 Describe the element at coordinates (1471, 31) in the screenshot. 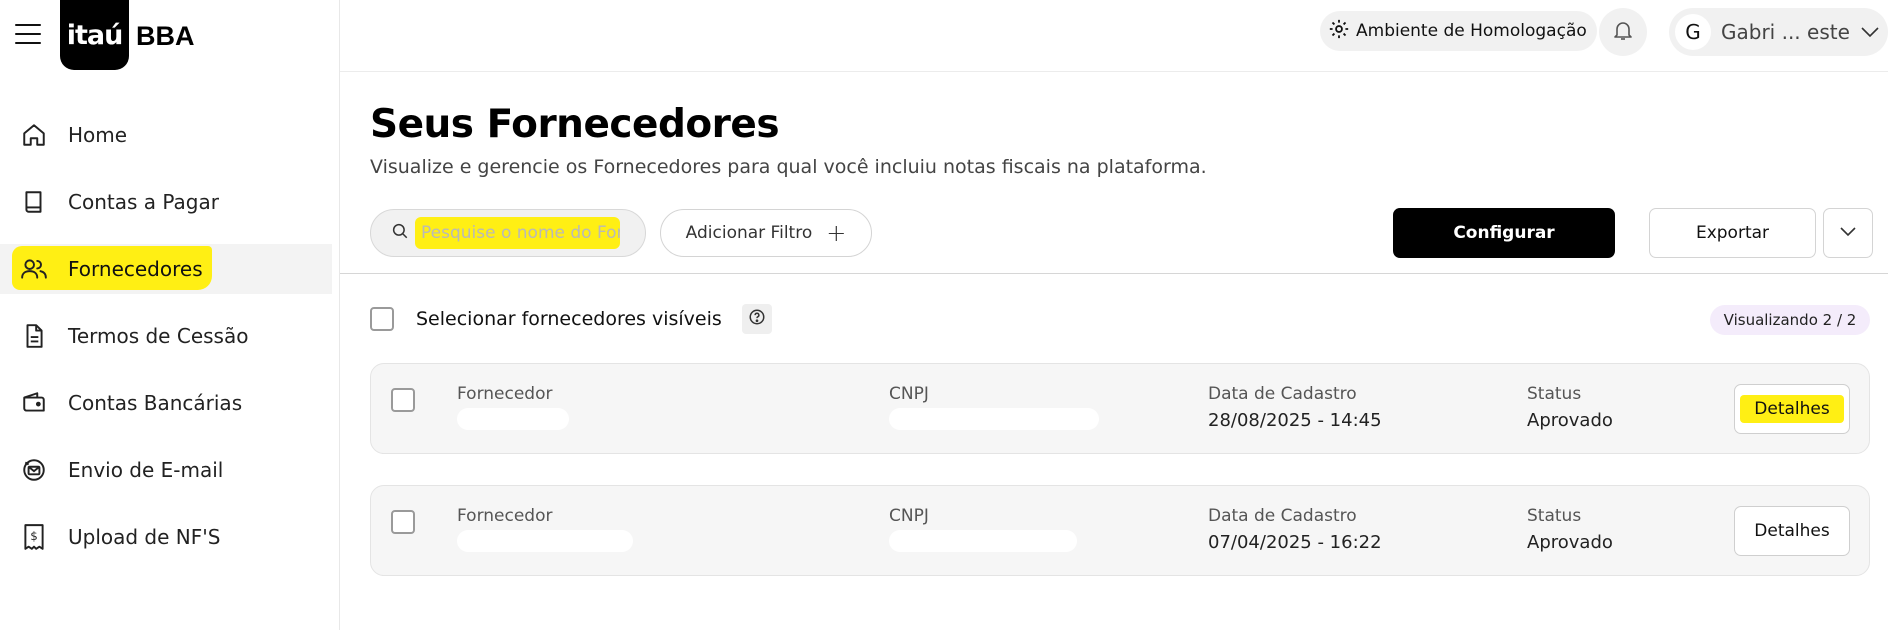

I see `environment-label: Ambiente de Homologação` at that location.